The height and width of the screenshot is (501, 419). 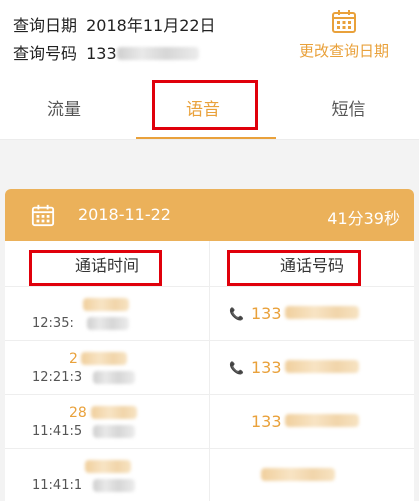 I want to click on highlight-box-call-time, so click(x=95, y=268).